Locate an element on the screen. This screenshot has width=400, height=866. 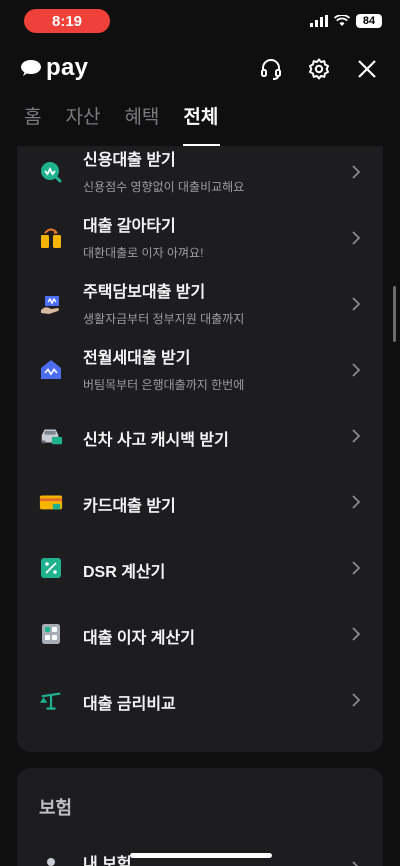
gear-icon is located at coordinates (319, 69).